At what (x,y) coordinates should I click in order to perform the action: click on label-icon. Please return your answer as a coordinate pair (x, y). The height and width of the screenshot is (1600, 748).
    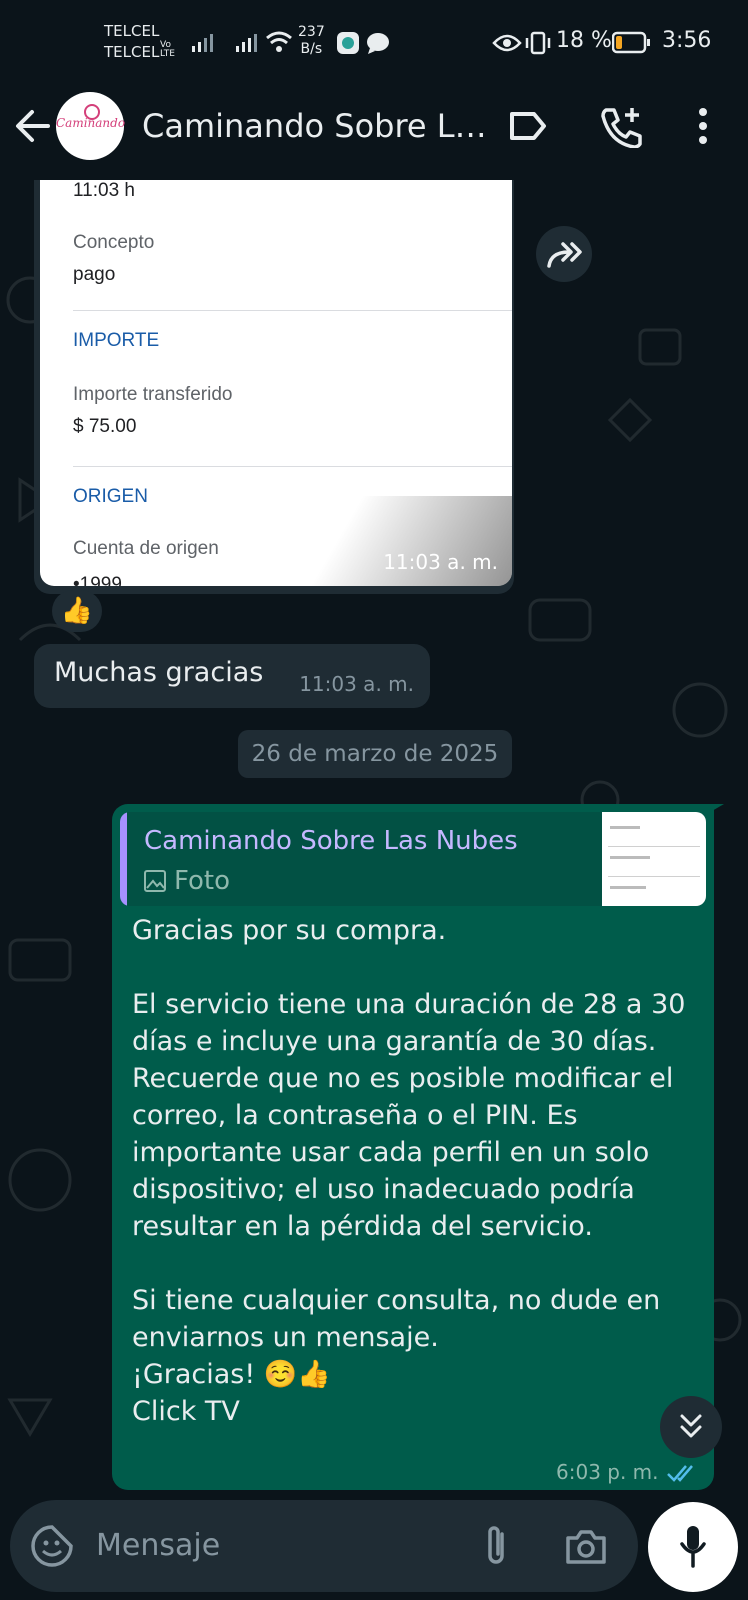
    Looking at the image, I should click on (528, 126).